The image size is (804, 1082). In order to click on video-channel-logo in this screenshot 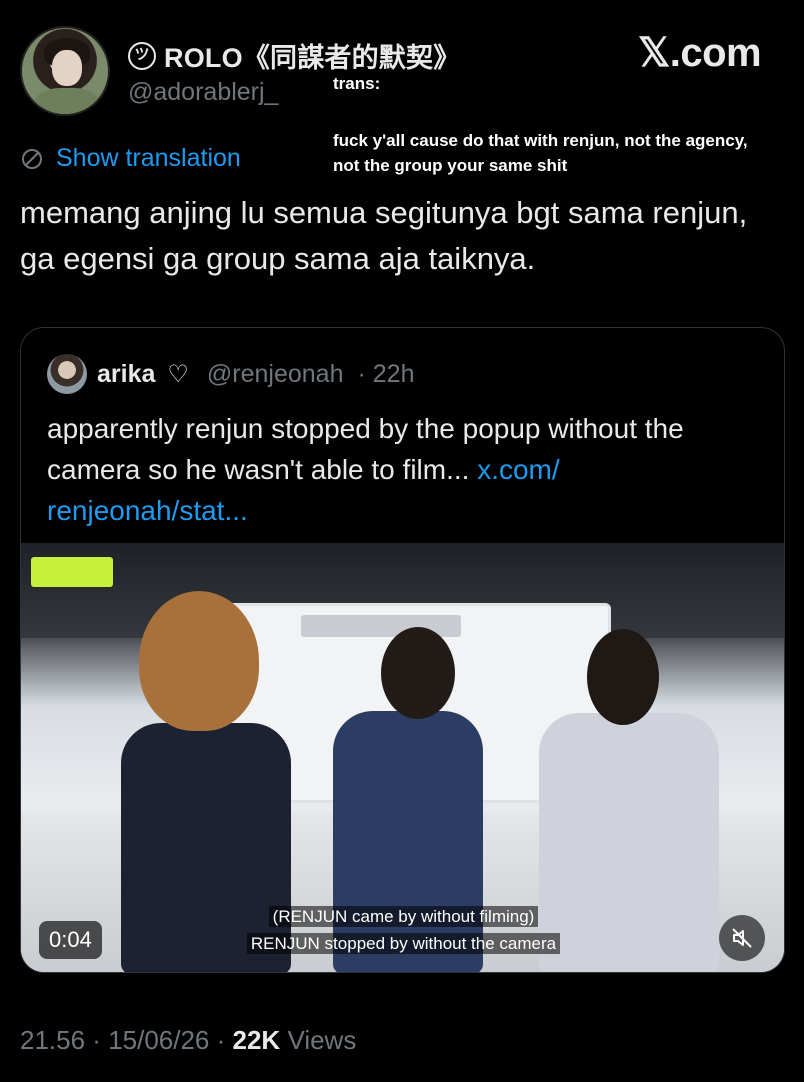, I will do `click(72, 572)`.